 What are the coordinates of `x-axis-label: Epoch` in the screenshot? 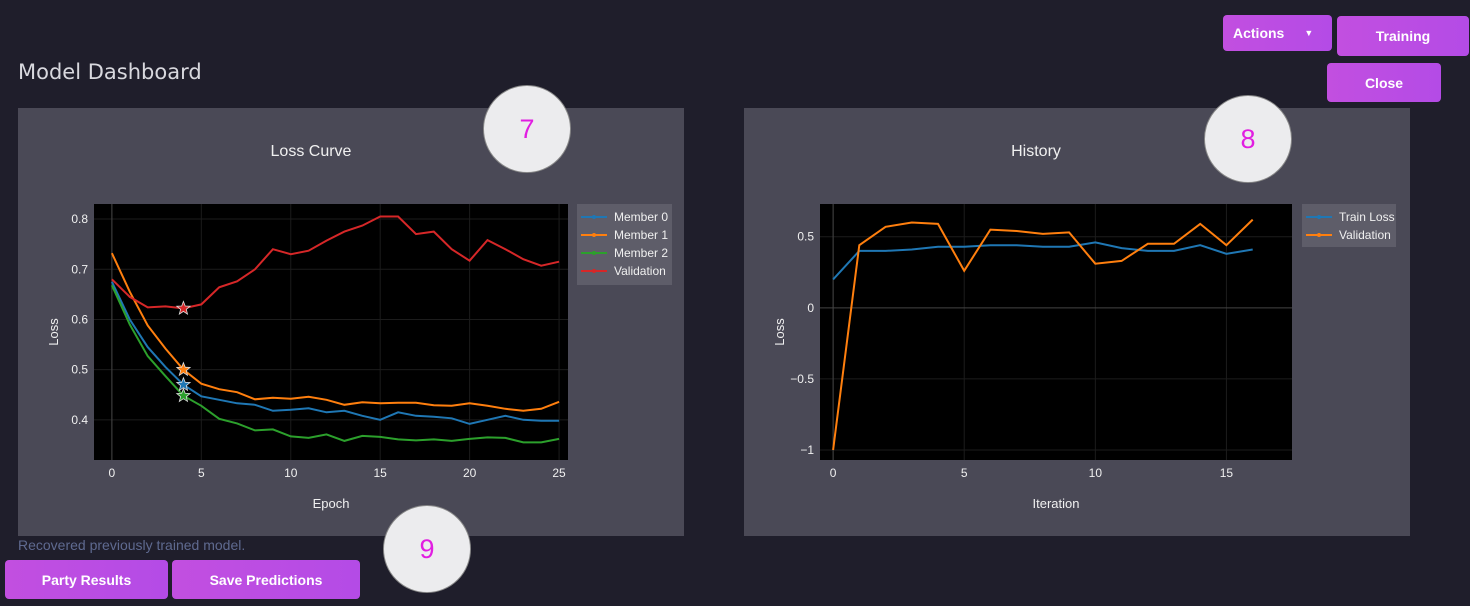 It's located at (331, 503).